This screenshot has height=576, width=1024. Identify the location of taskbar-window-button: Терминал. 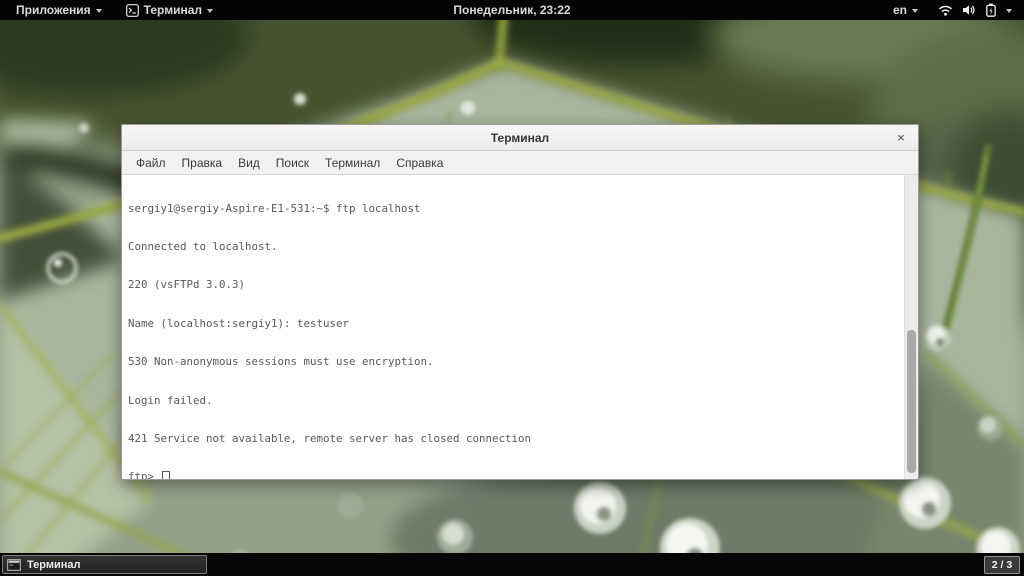
(104, 564).